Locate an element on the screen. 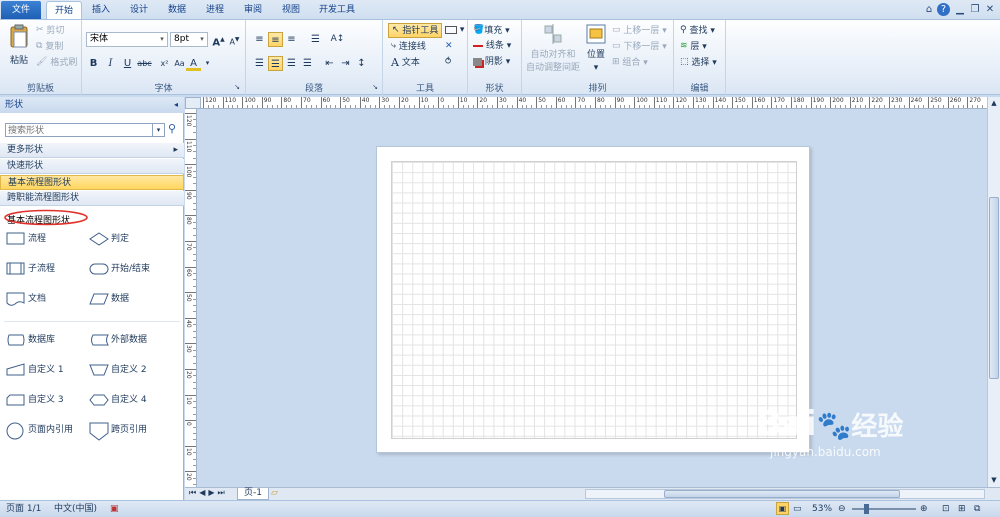 The image size is (1000, 517). font-family-select: 宋体 ▾ is located at coordinates (127, 39).